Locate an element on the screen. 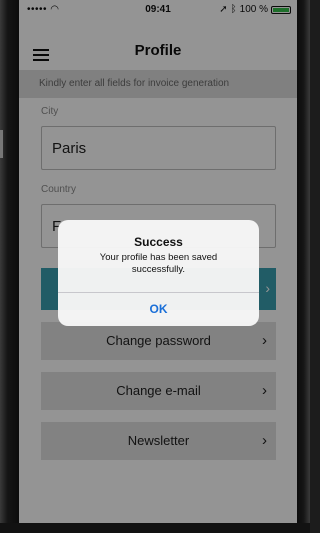  ok-button: OK is located at coordinates (158, 309).